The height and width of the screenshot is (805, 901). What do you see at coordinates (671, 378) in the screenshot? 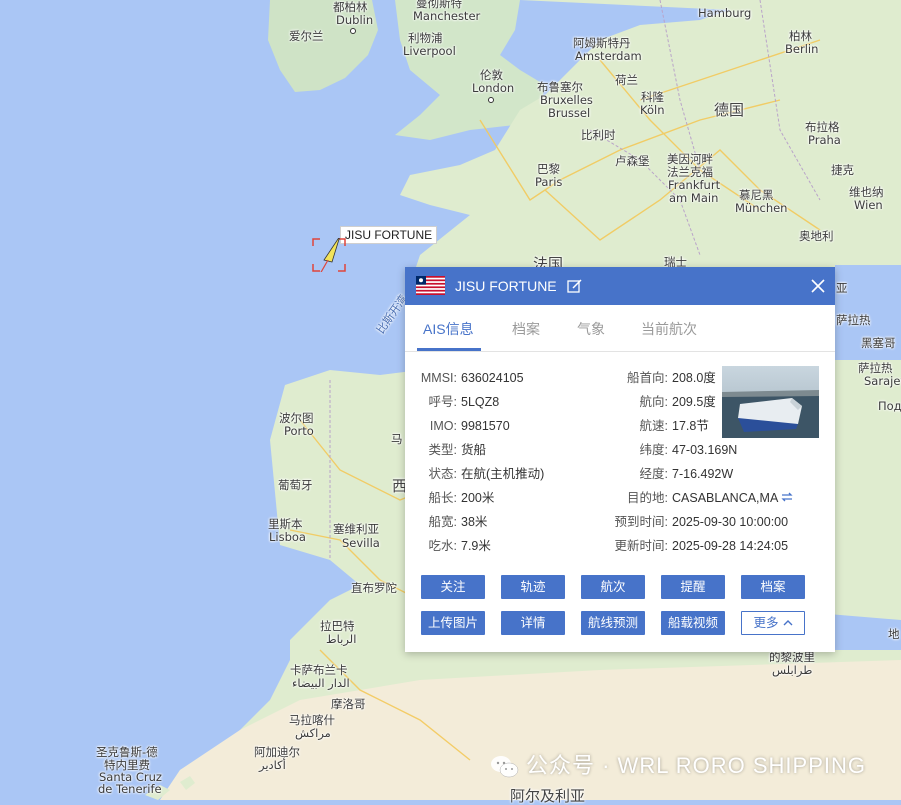
I see `info-row-heading: 船首向: 208.0度` at bounding box center [671, 378].